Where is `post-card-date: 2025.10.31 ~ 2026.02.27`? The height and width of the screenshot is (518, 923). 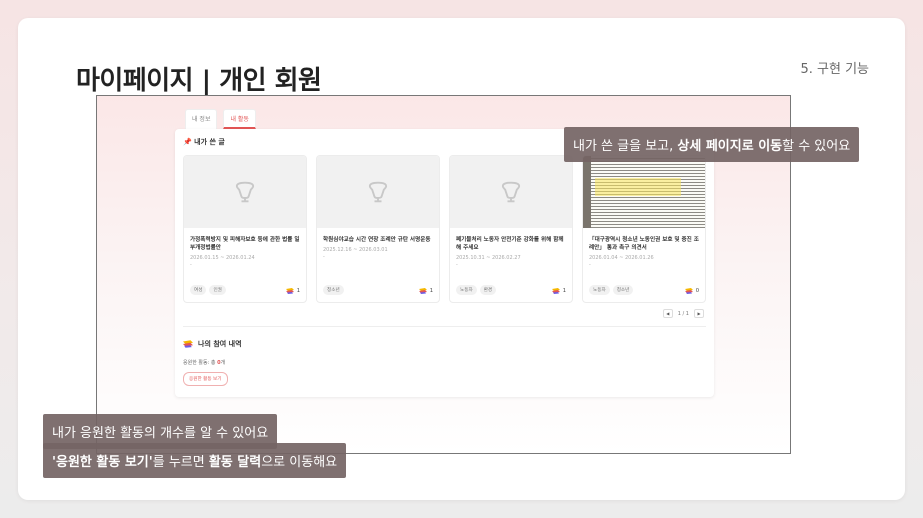
post-card-date: 2025.10.31 ~ 2026.02.27 is located at coordinates (488, 258).